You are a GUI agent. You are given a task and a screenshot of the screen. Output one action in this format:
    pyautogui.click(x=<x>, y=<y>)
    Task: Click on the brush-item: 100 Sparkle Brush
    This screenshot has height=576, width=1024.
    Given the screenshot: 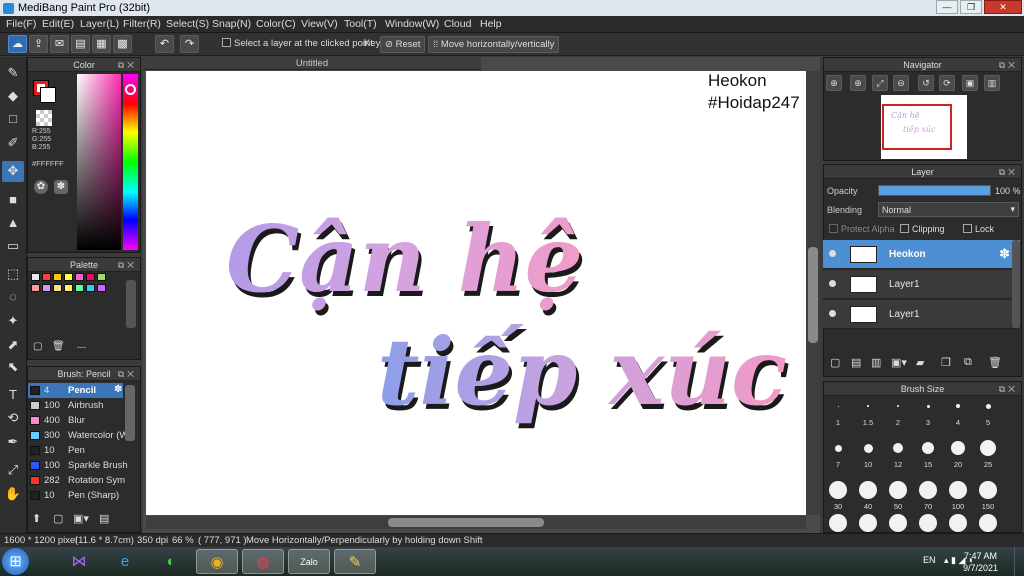 What is the action you would take?
    pyautogui.click(x=78, y=465)
    